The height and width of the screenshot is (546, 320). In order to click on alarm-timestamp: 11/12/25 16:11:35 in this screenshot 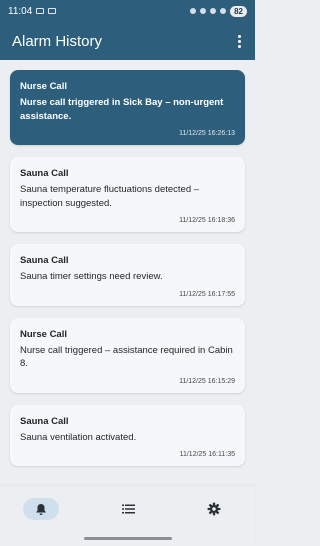, I will do `click(207, 454)`.